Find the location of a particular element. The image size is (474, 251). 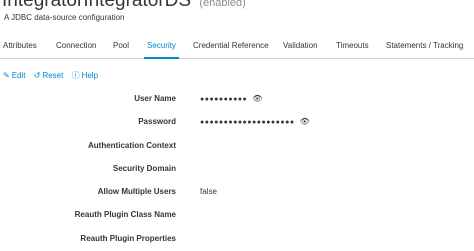

tab-validation: Validation is located at coordinates (300, 47).